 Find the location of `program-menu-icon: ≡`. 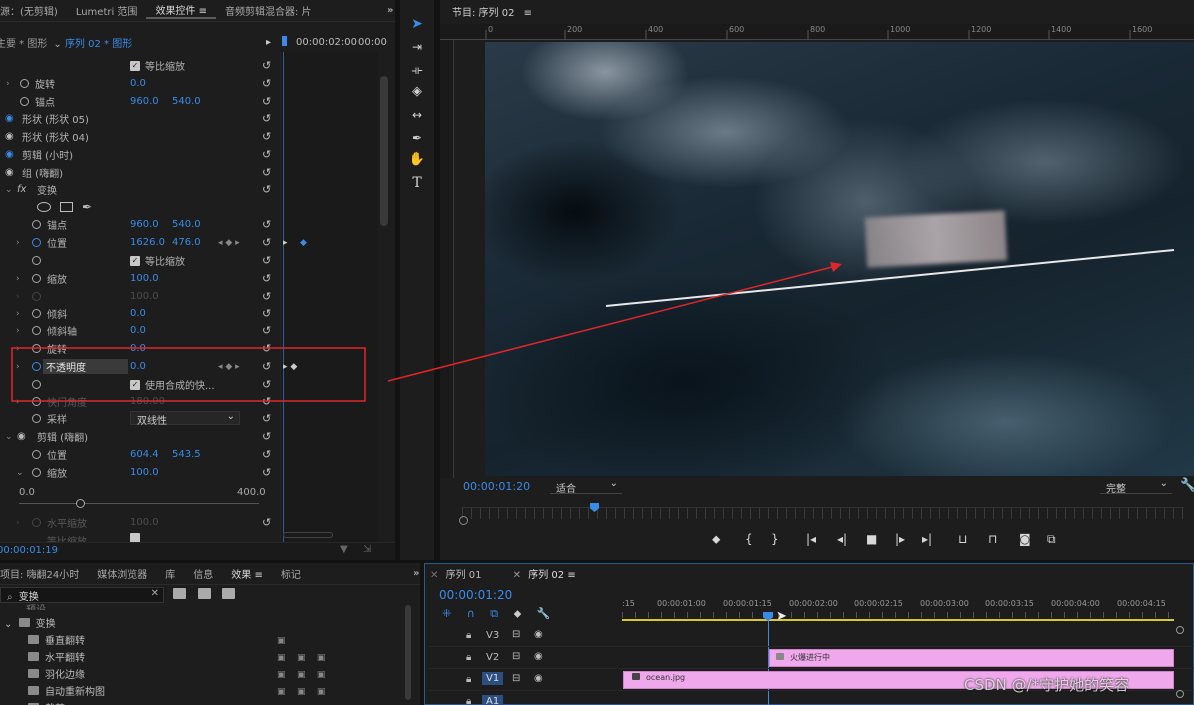

program-menu-icon: ≡ is located at coordinates (528, 13).